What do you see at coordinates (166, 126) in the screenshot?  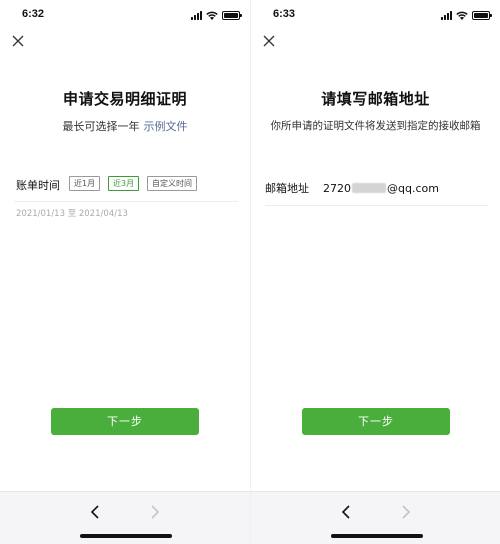 I see `sample-file-link: 示例文件` at bounding box center [166, 126].